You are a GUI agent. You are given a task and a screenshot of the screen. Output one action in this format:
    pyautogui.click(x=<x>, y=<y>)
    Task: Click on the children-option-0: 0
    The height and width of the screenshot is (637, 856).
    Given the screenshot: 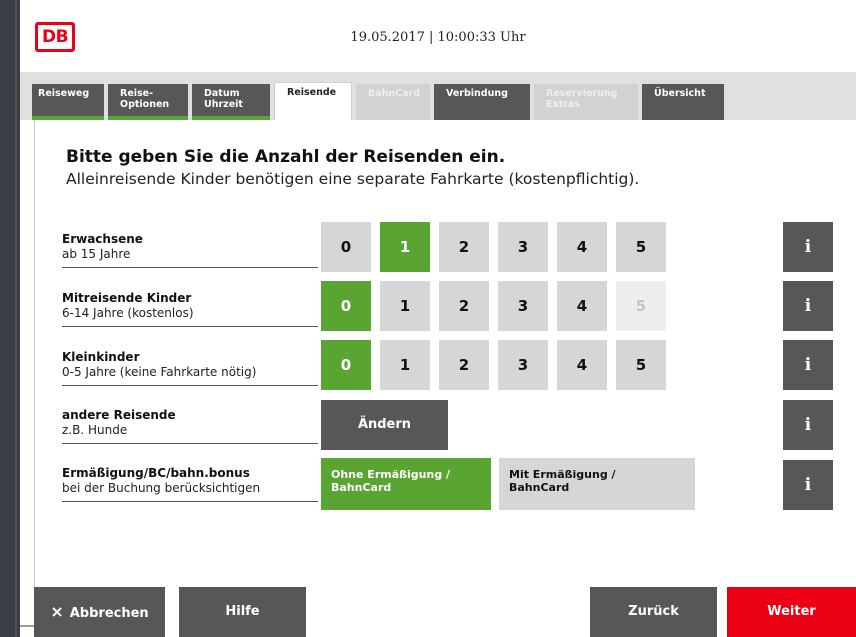 What is the action you would take?
    pyautogui.click(x=346, y=306)
    